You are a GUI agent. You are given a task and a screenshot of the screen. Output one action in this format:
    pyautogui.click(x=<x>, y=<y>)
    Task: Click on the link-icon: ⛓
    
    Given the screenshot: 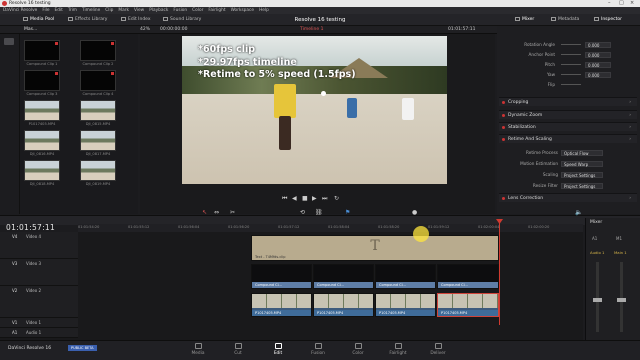 What is the action you would take?
    pyautogui.click(x=319, y=212)
    